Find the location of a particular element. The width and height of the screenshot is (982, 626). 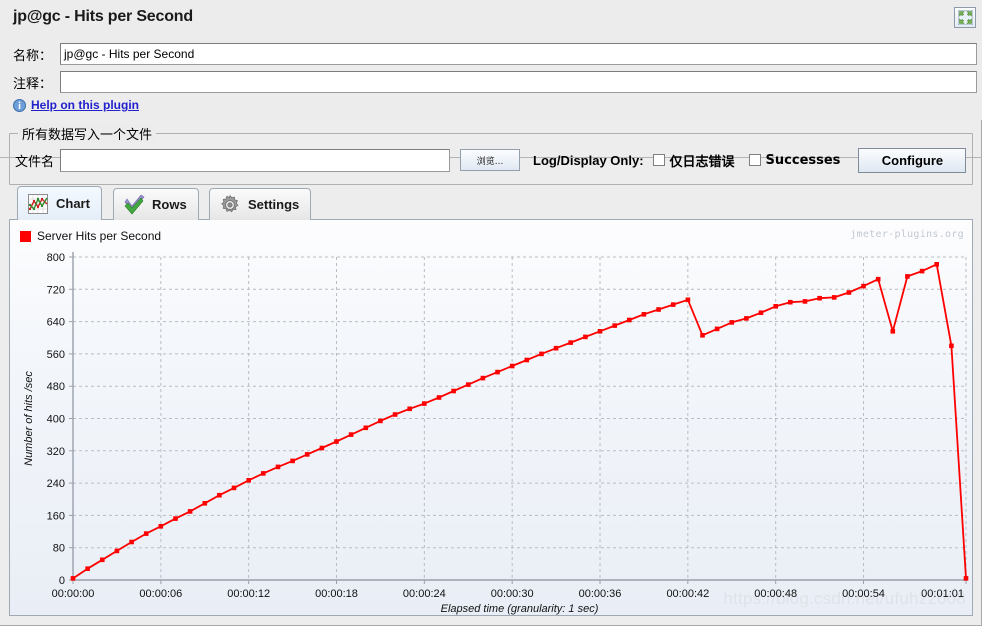

successes-checkbox-box is located at coordinates (754, 160).